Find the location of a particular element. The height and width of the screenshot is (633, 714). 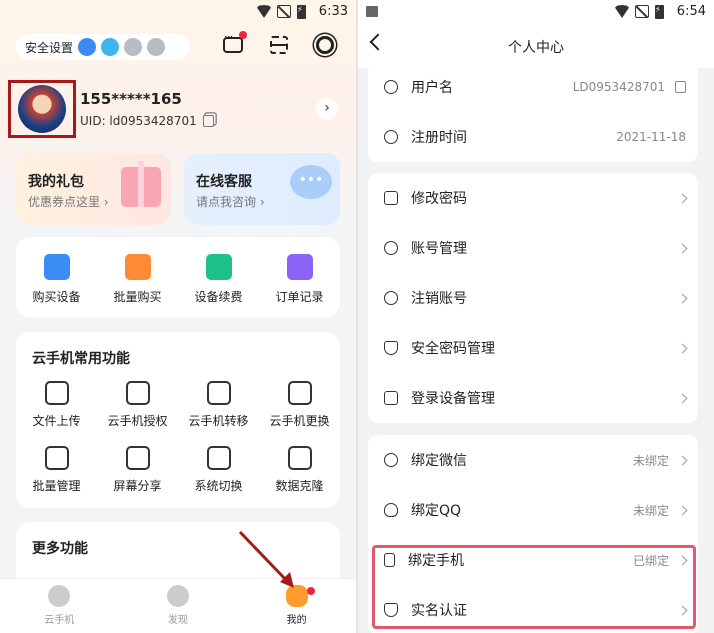

upload-icon is located at coordinates (56, 393).